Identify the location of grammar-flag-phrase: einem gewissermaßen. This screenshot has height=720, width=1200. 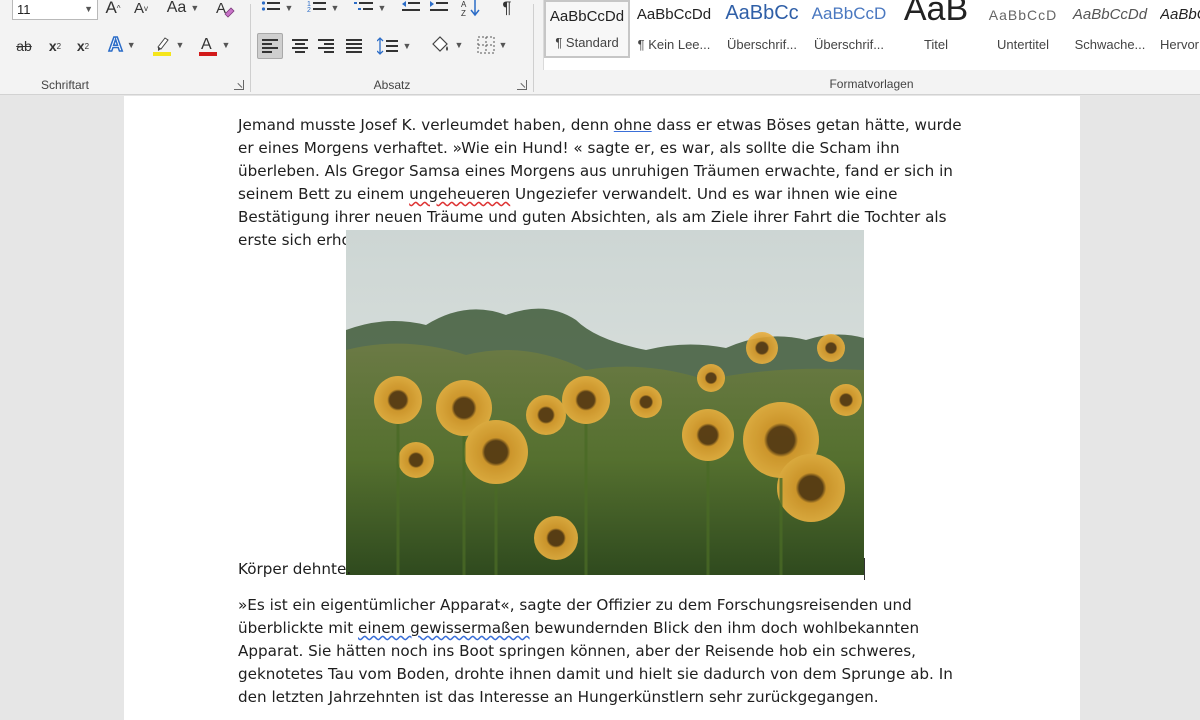
(444, 628).